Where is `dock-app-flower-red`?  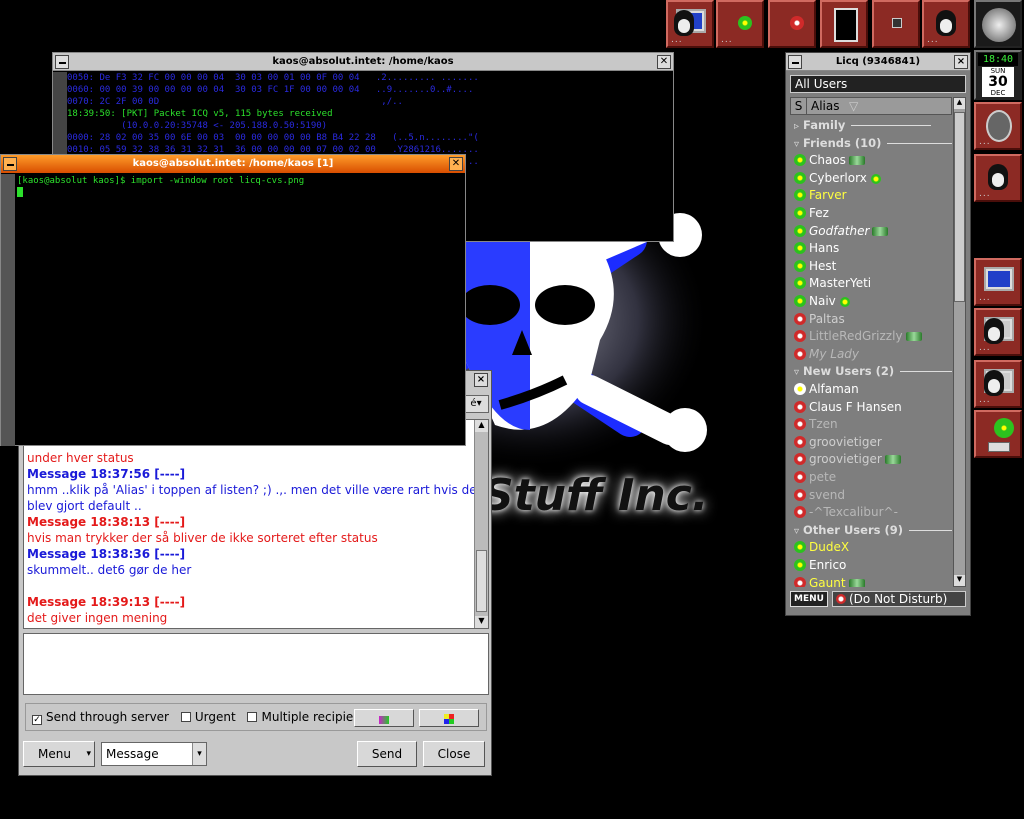 dock-app-flower-red is located at coordinates (792, 24).